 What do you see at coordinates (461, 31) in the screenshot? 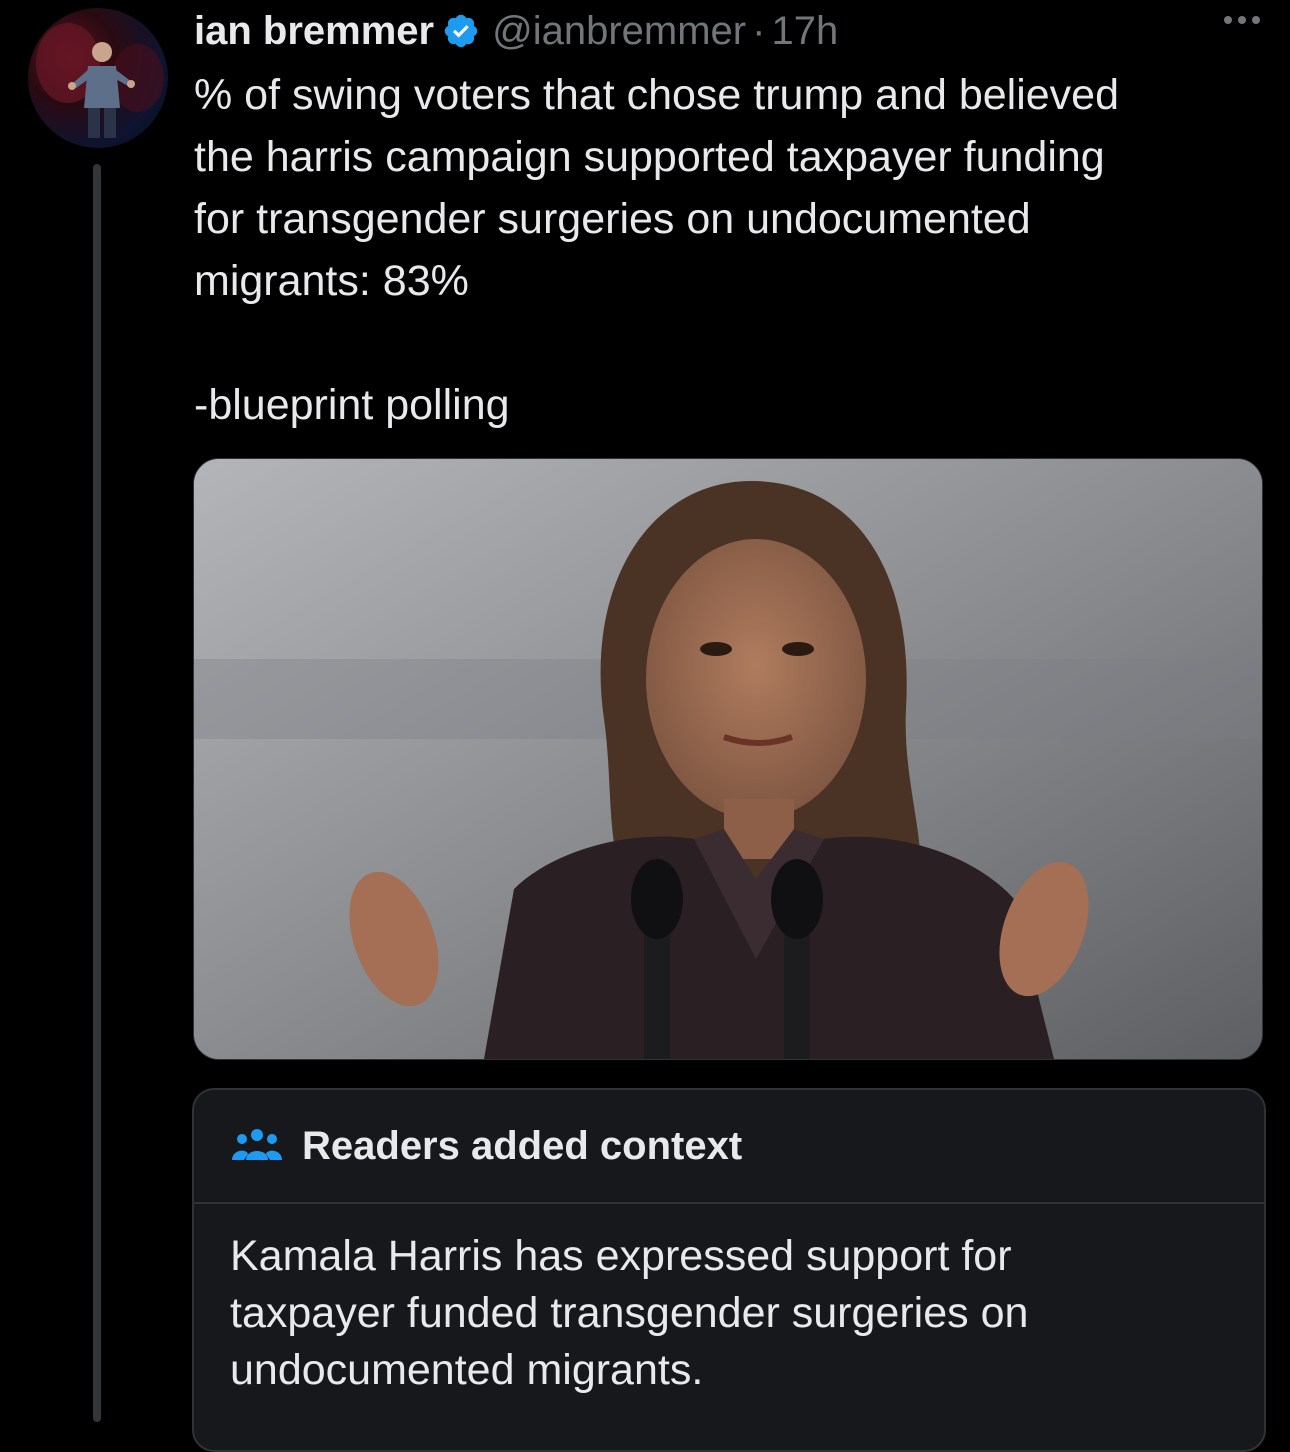
I see `verified-badge-icon` at bounding box center [461, 31].